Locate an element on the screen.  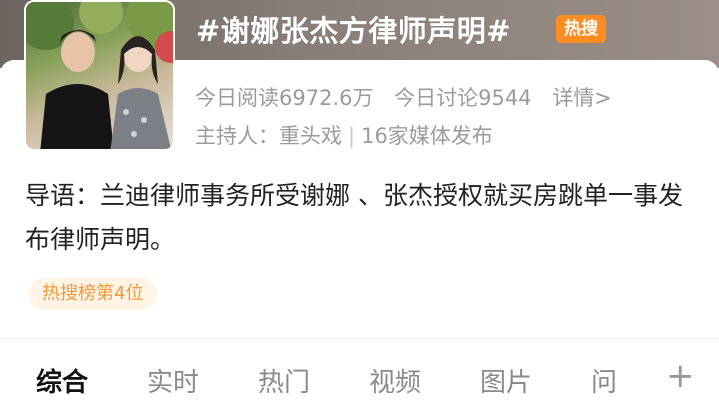
host-row: 主持人：重头戏 | 16家媒体发布 is located at coordinates (344, 135).